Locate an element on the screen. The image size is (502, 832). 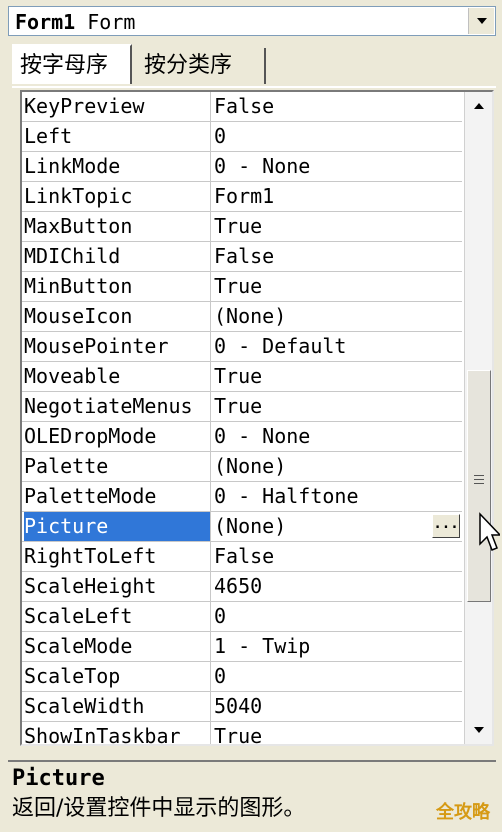
property-row-linktopic: LinkTopic Form1 is located at coordinates (242, 197).